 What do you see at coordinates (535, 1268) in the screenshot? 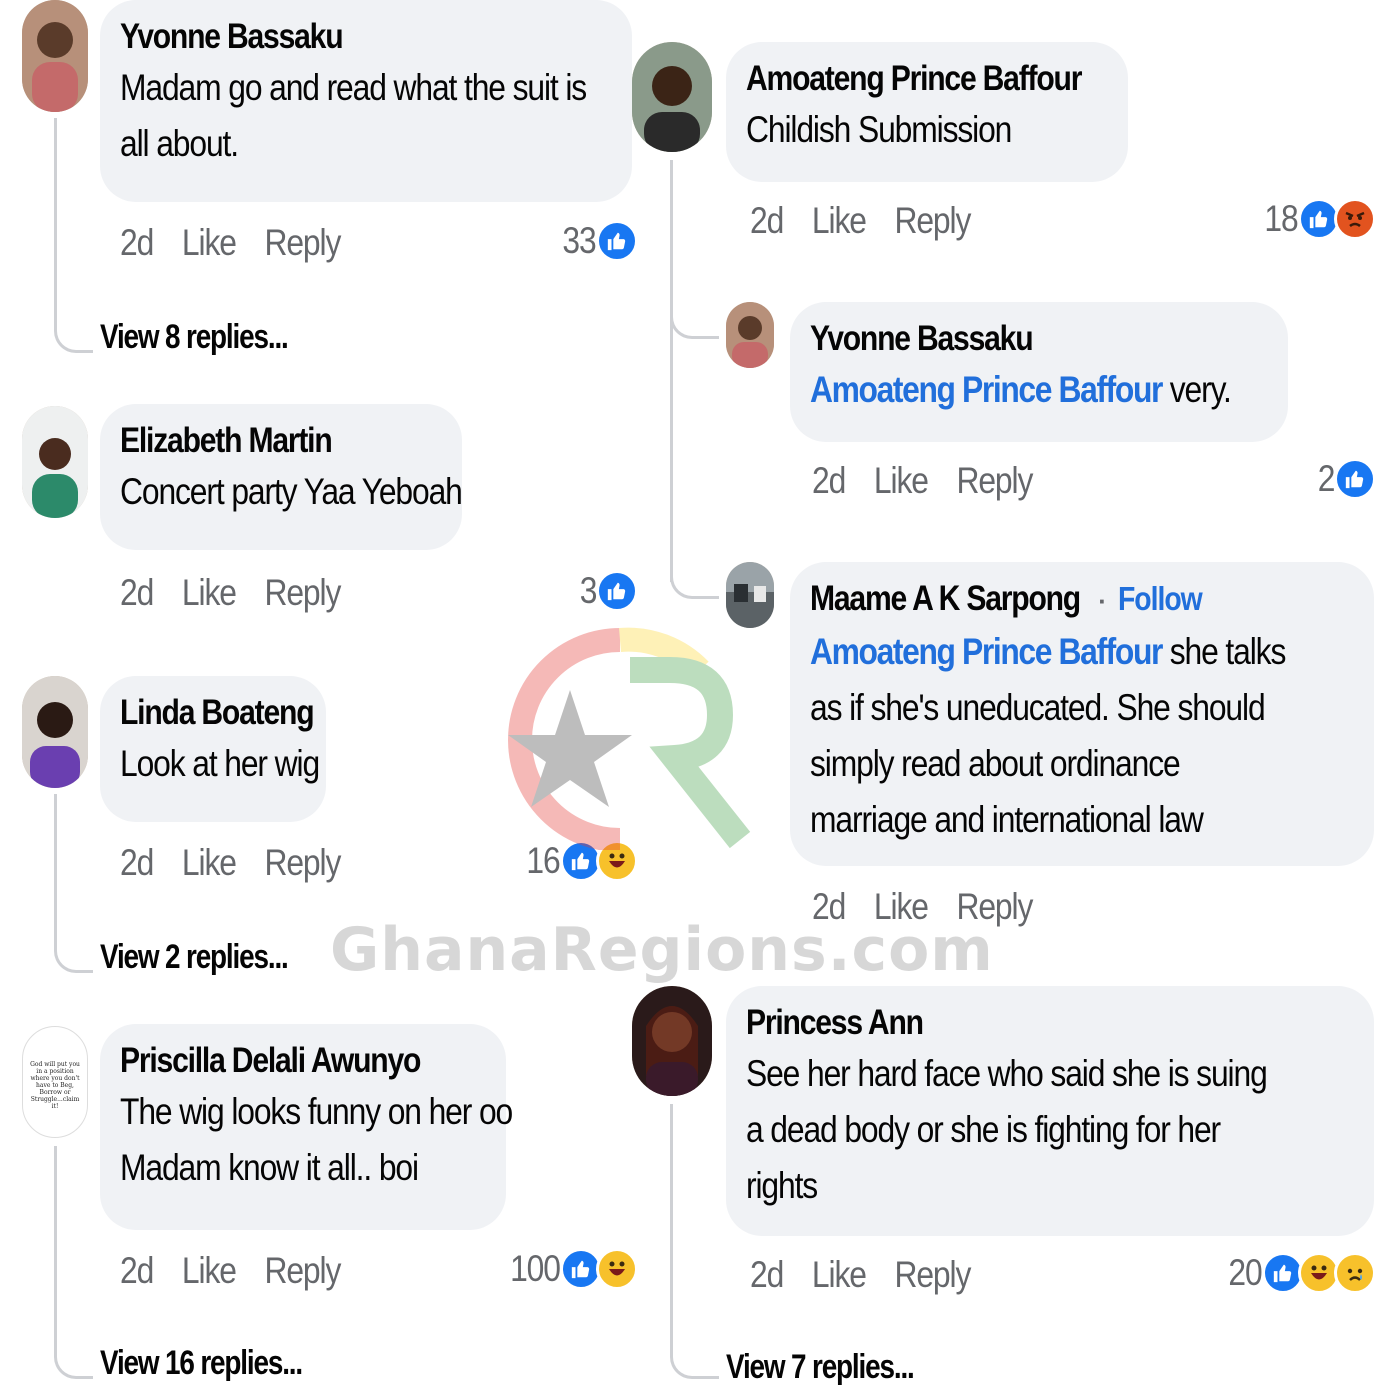
I see `reaction-count: 100` at bounding box center [535, 1268].